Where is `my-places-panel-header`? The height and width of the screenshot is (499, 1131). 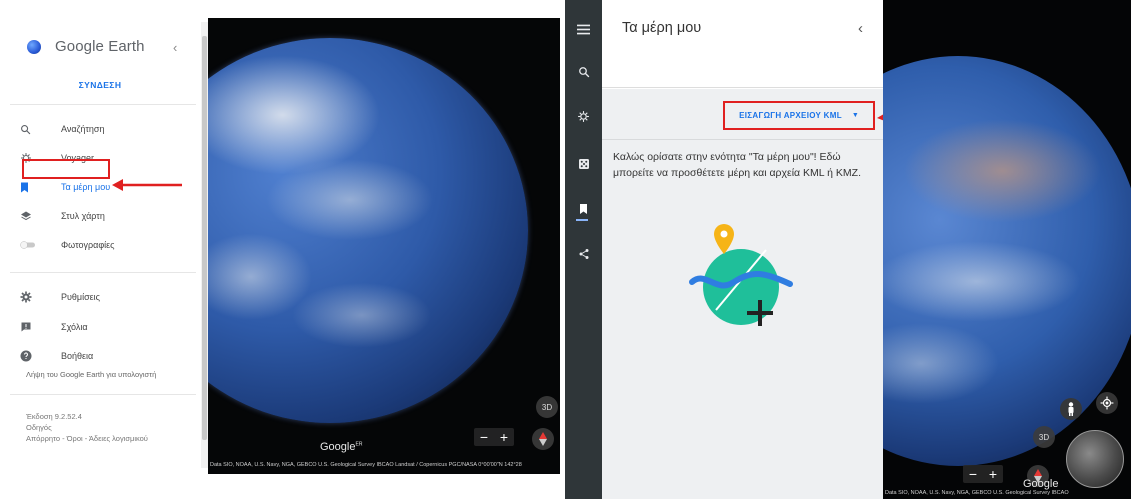 my-places-panel-header is located at coordinates (742, 44).